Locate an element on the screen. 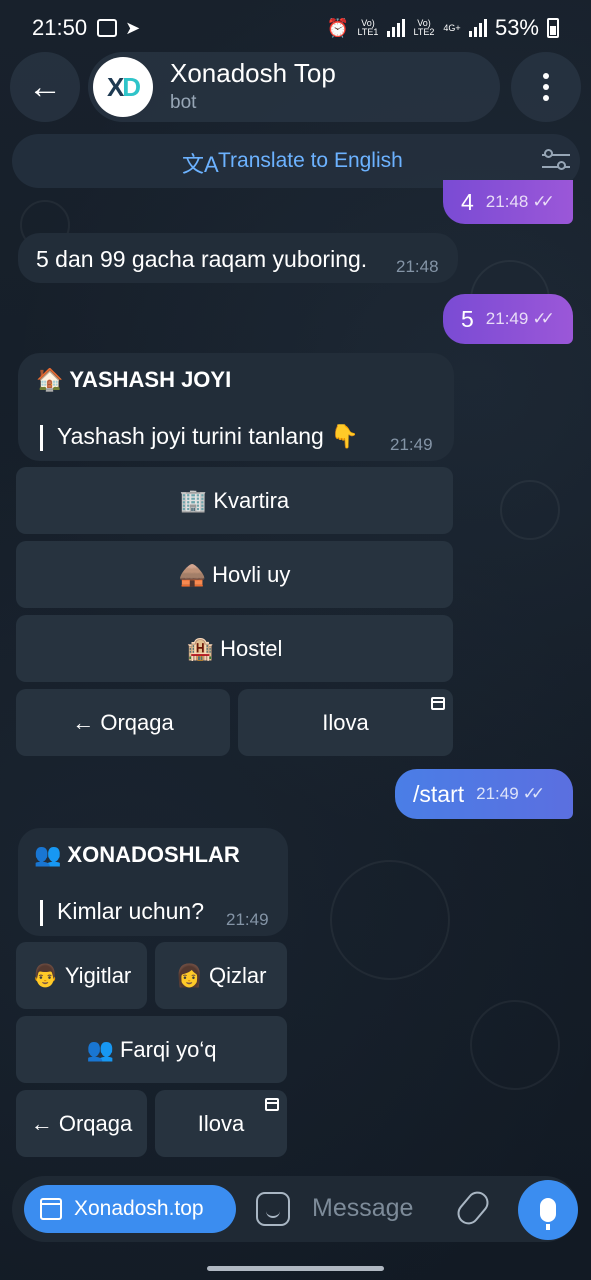 The height and width of the screenshot is (1280, 591). avatar-logo: XD is located at coordinates (123, 86).